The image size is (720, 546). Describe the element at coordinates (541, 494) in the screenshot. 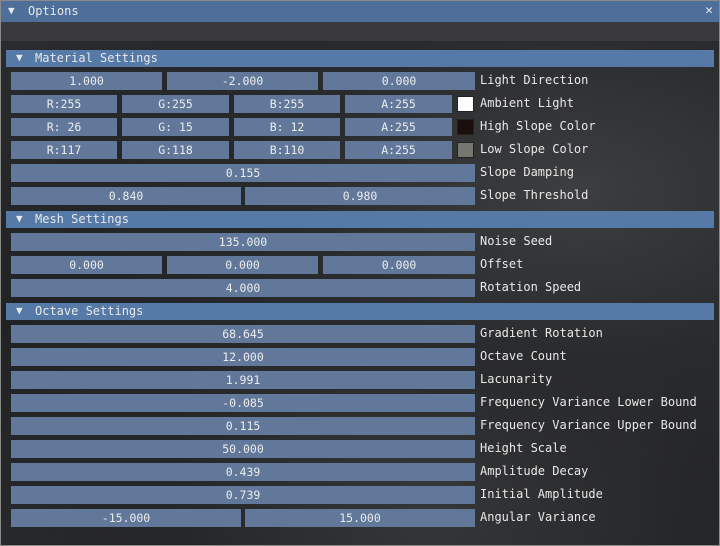

I see `initial-amplitude-label: Initial Amplitude` at that location.